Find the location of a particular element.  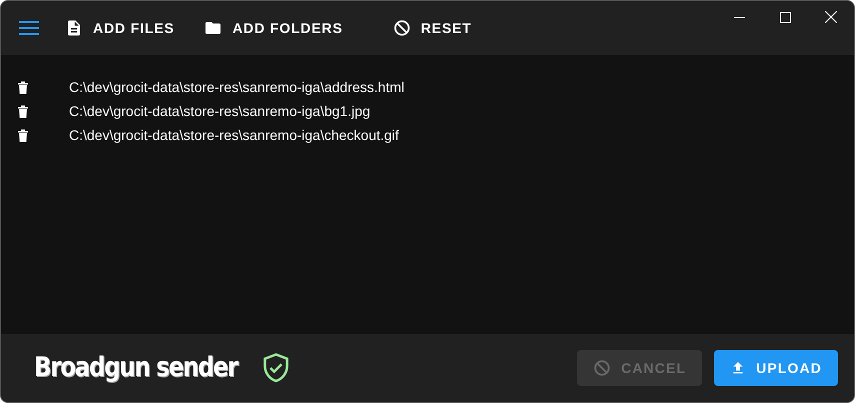

add-files-button: ADD FILES is located at coordinates (119, 28).